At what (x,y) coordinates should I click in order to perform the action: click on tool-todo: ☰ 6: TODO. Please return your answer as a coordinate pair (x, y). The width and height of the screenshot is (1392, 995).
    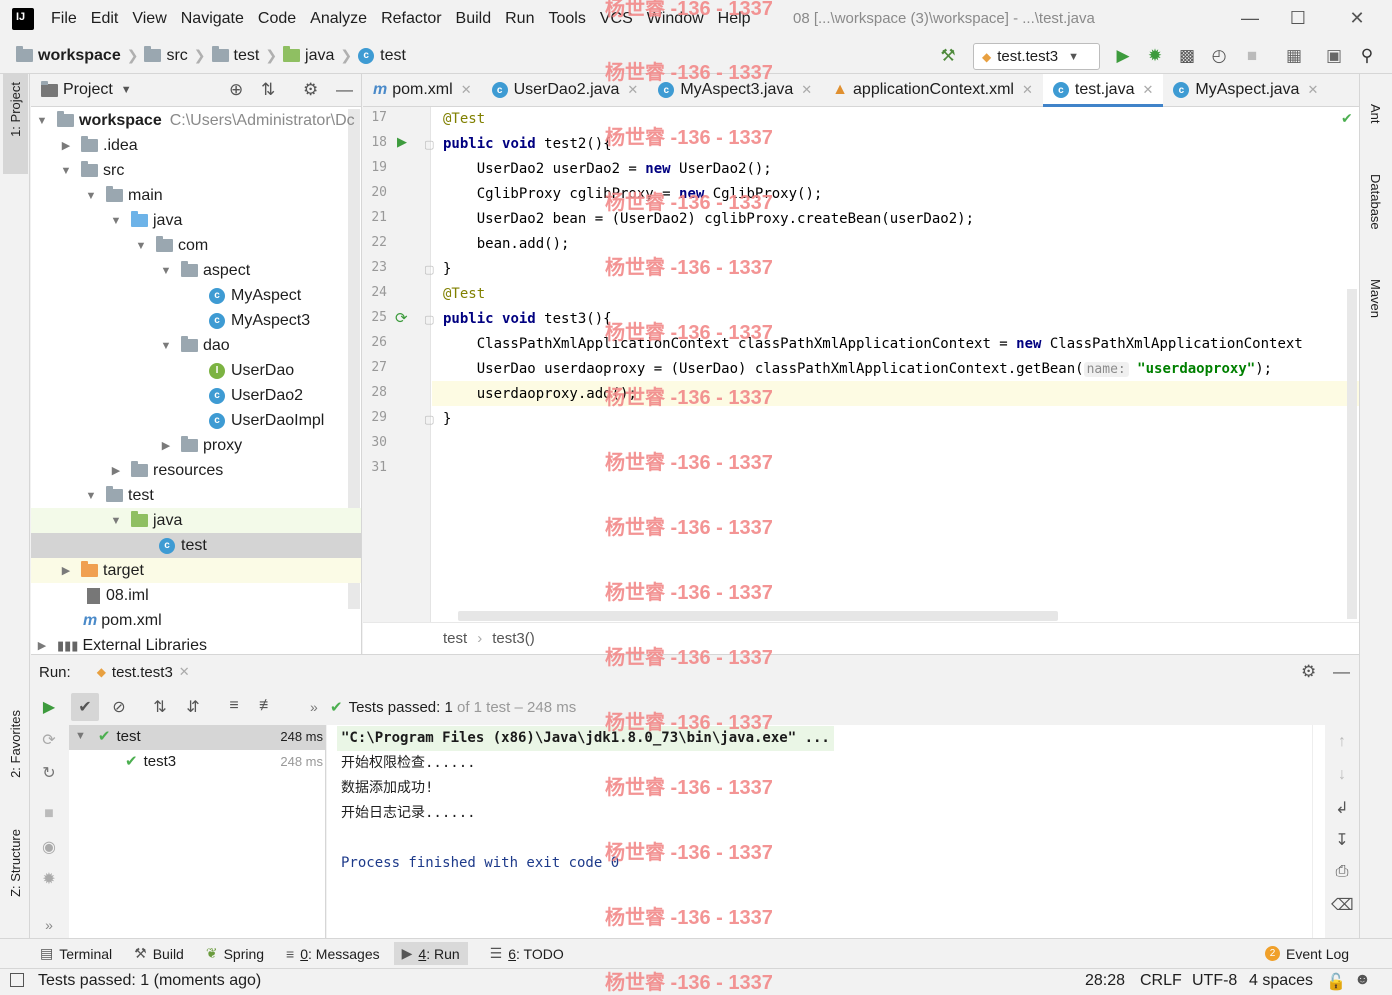
    Looking at the image, I should click on (527, 953).